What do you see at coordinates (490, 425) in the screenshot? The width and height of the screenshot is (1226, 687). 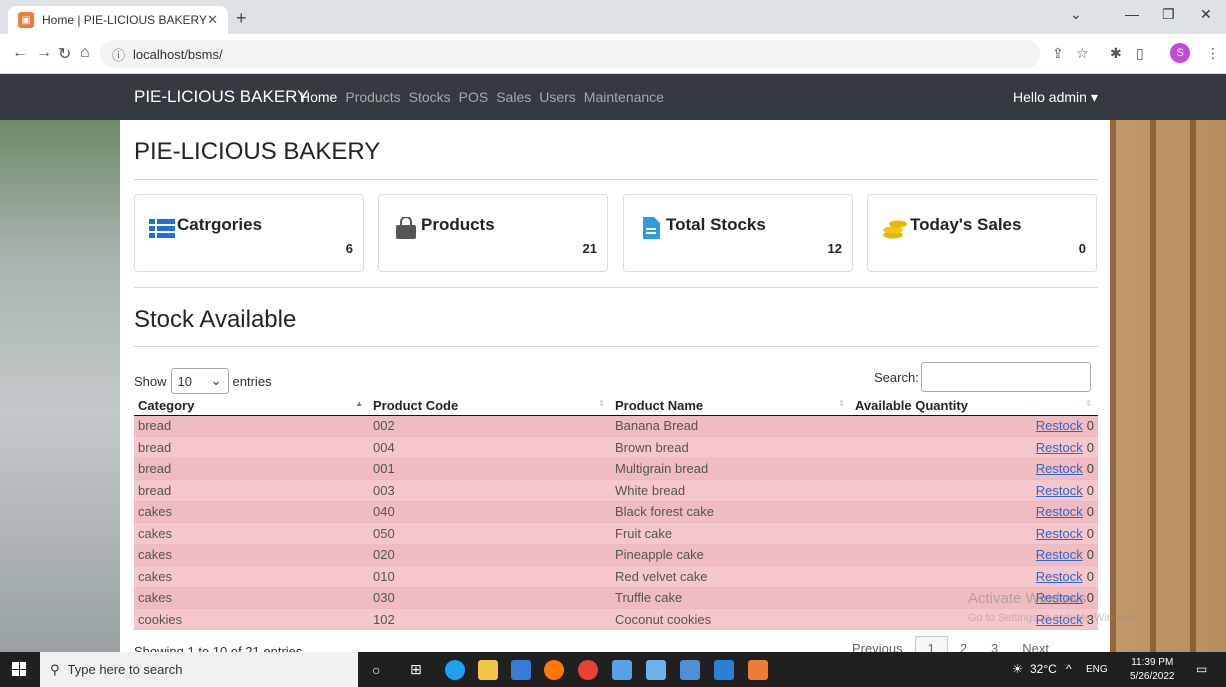 I see `cell-code: 002` at bounding box center [490, 425].